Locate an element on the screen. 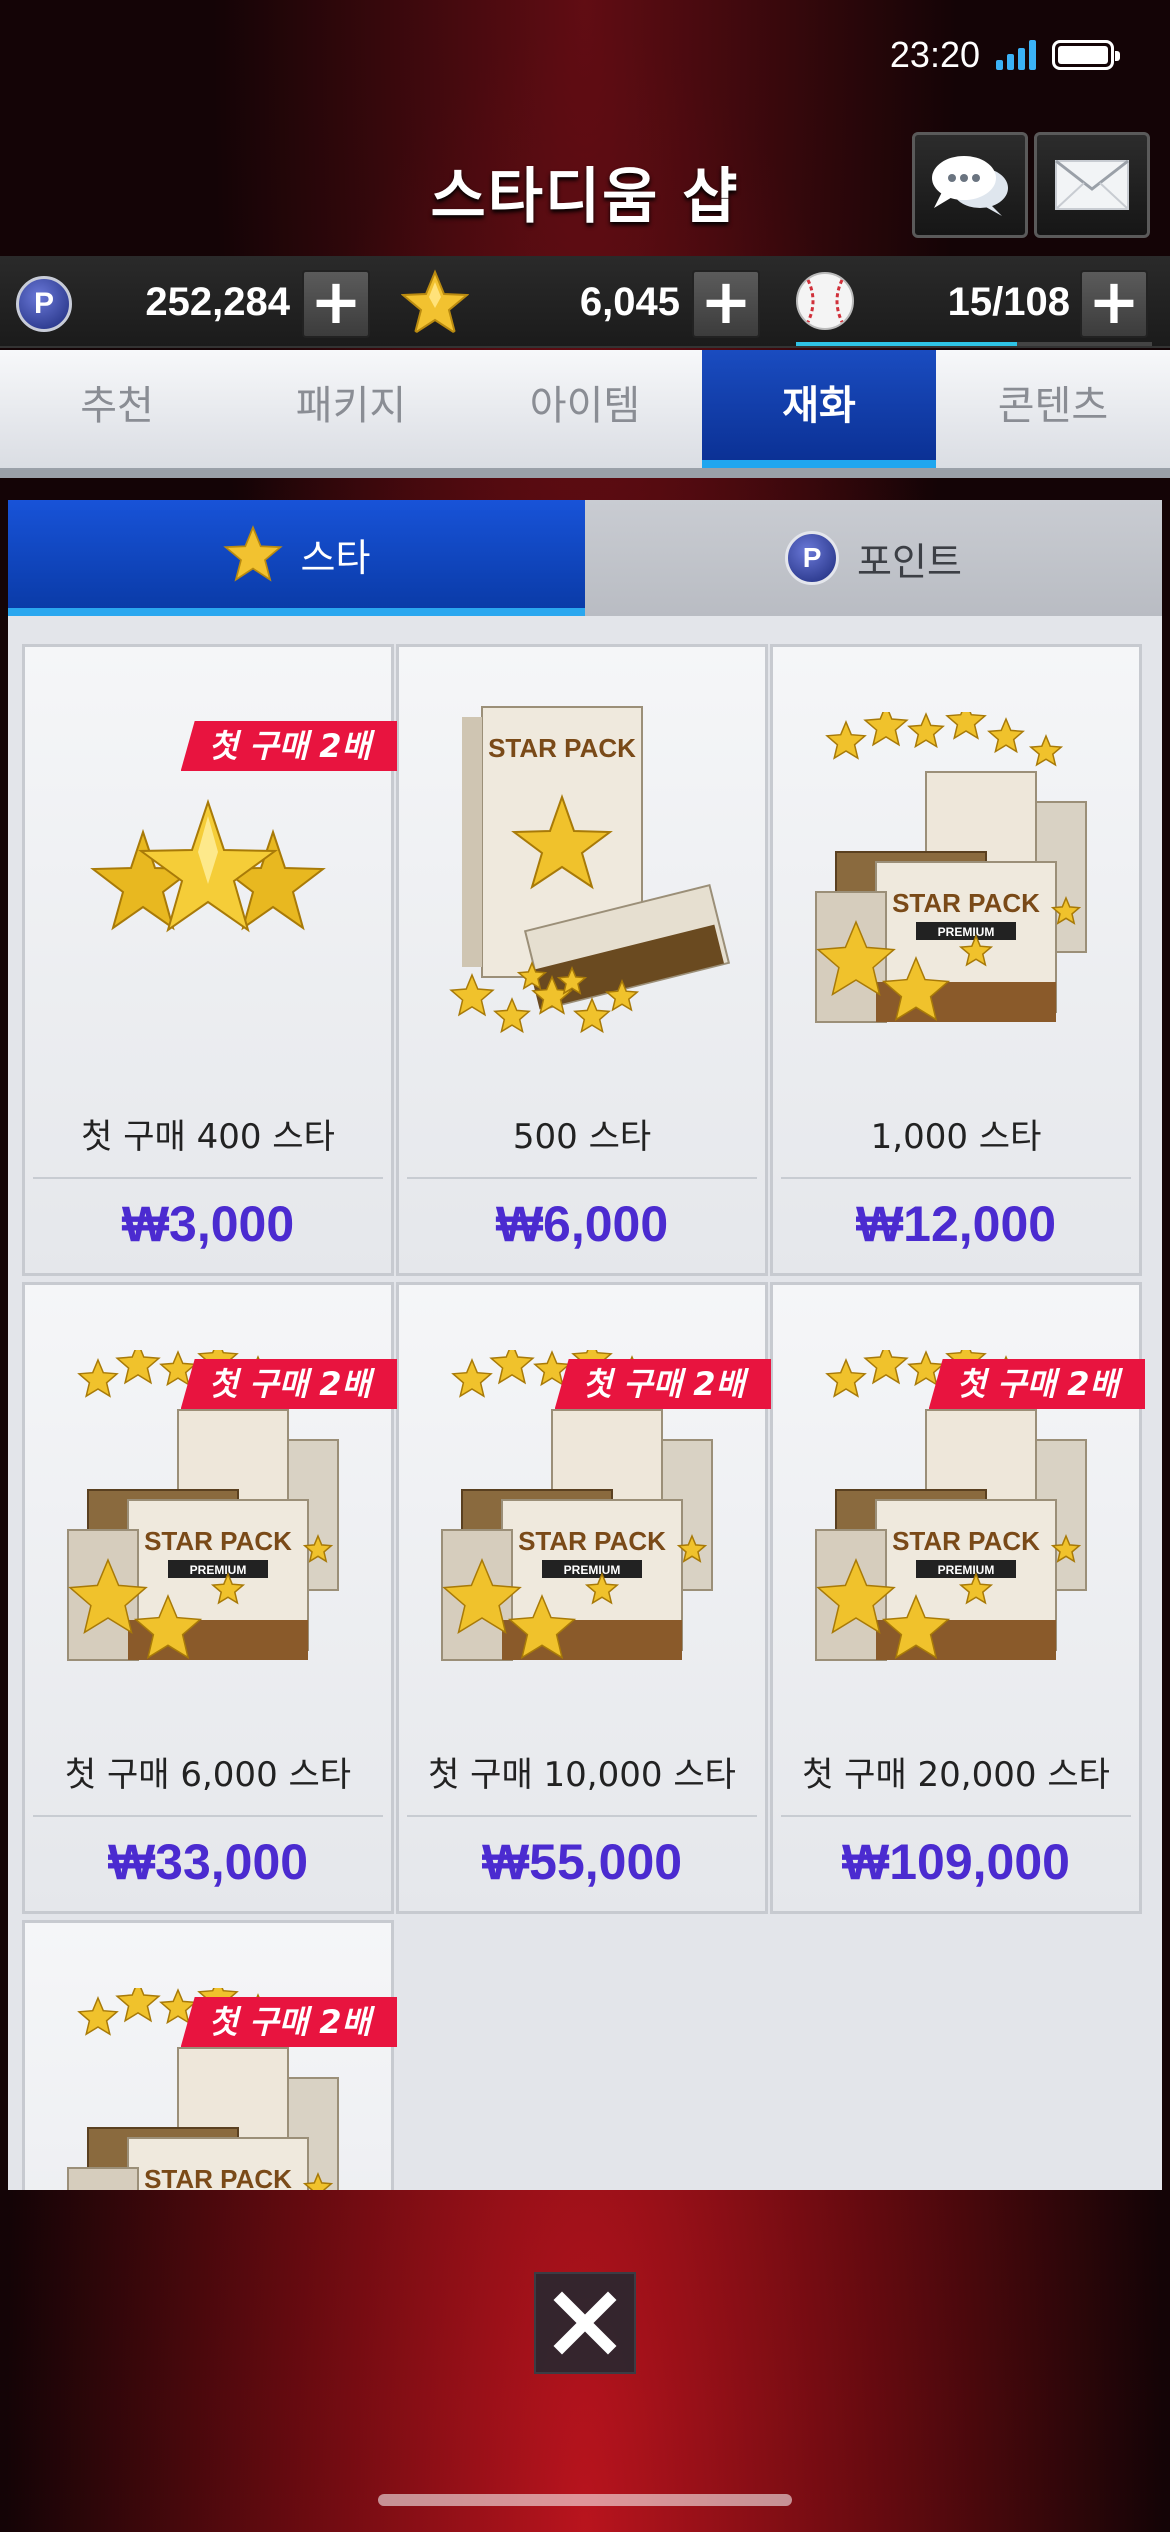 Image resolution: width=1170 pixels, height=2532 pixels. baseball-icon is located at coordinates (825, 301).